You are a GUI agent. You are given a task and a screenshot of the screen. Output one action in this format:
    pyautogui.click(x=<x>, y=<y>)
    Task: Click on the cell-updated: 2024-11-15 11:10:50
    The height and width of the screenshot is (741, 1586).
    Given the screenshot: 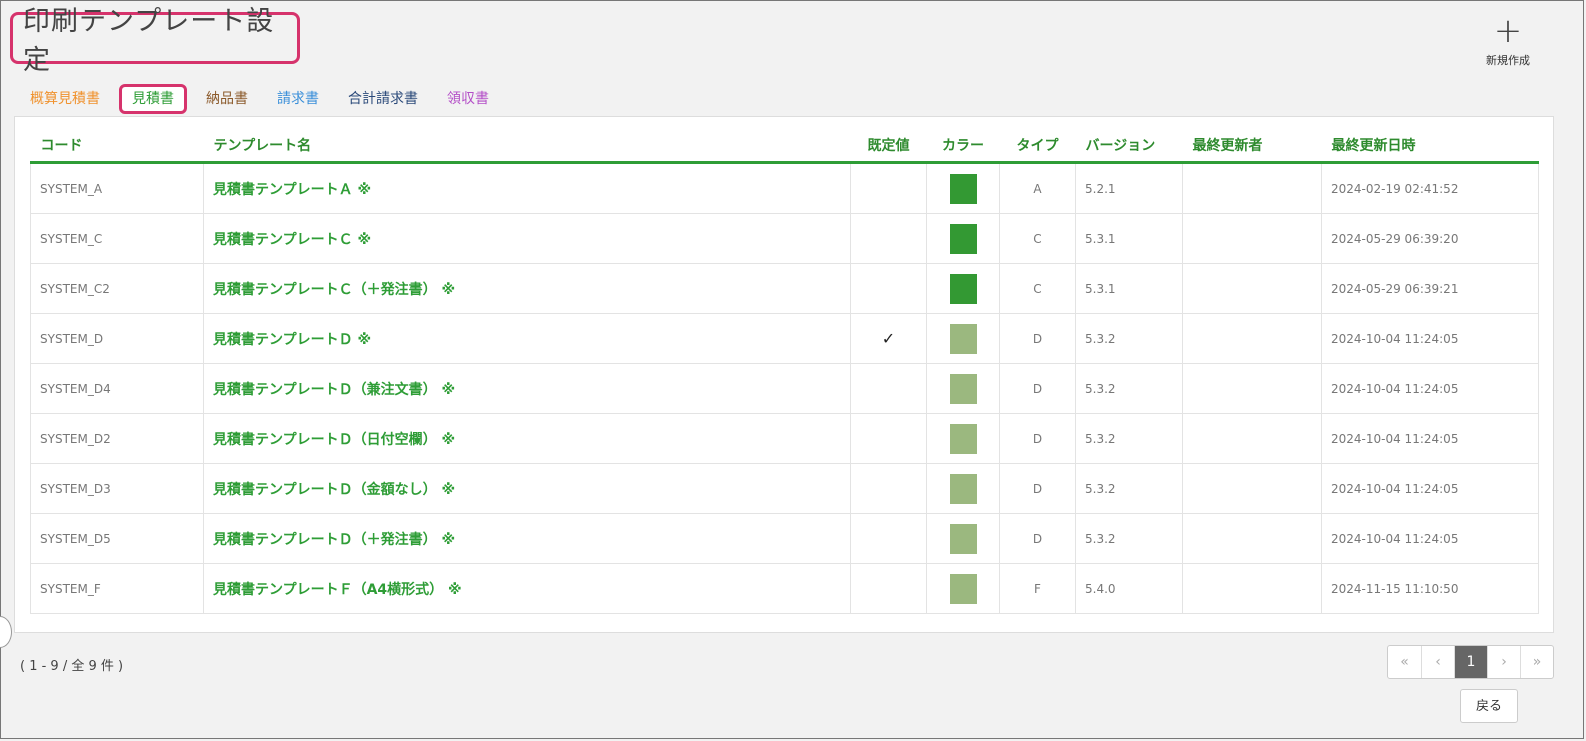 What is the action you would take?
    pyautogui.click(x=1430, y=588)
    